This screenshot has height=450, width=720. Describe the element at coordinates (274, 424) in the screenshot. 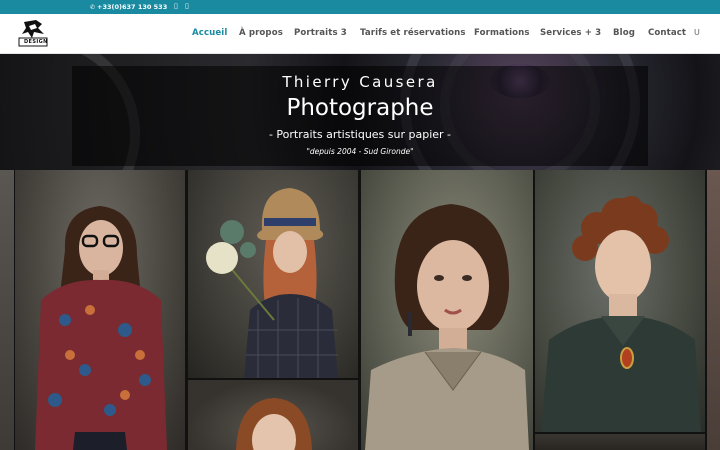

I see `portrait-redhead-partial` at that location.